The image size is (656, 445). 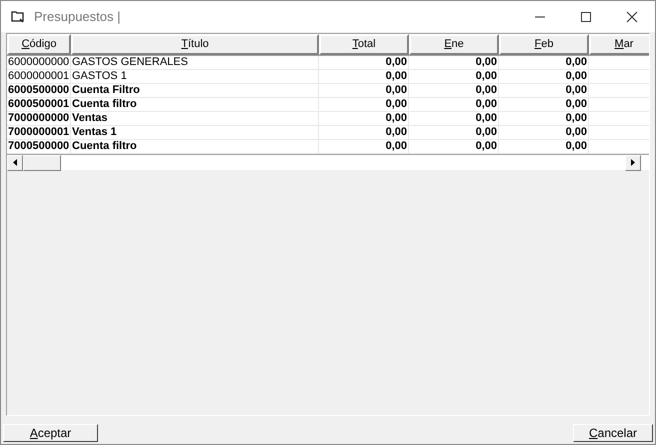 What do you see at coordinates (328, 162) in the screenshot?
I see `horizontal-scrollbar` at bounding box center [328, 162].